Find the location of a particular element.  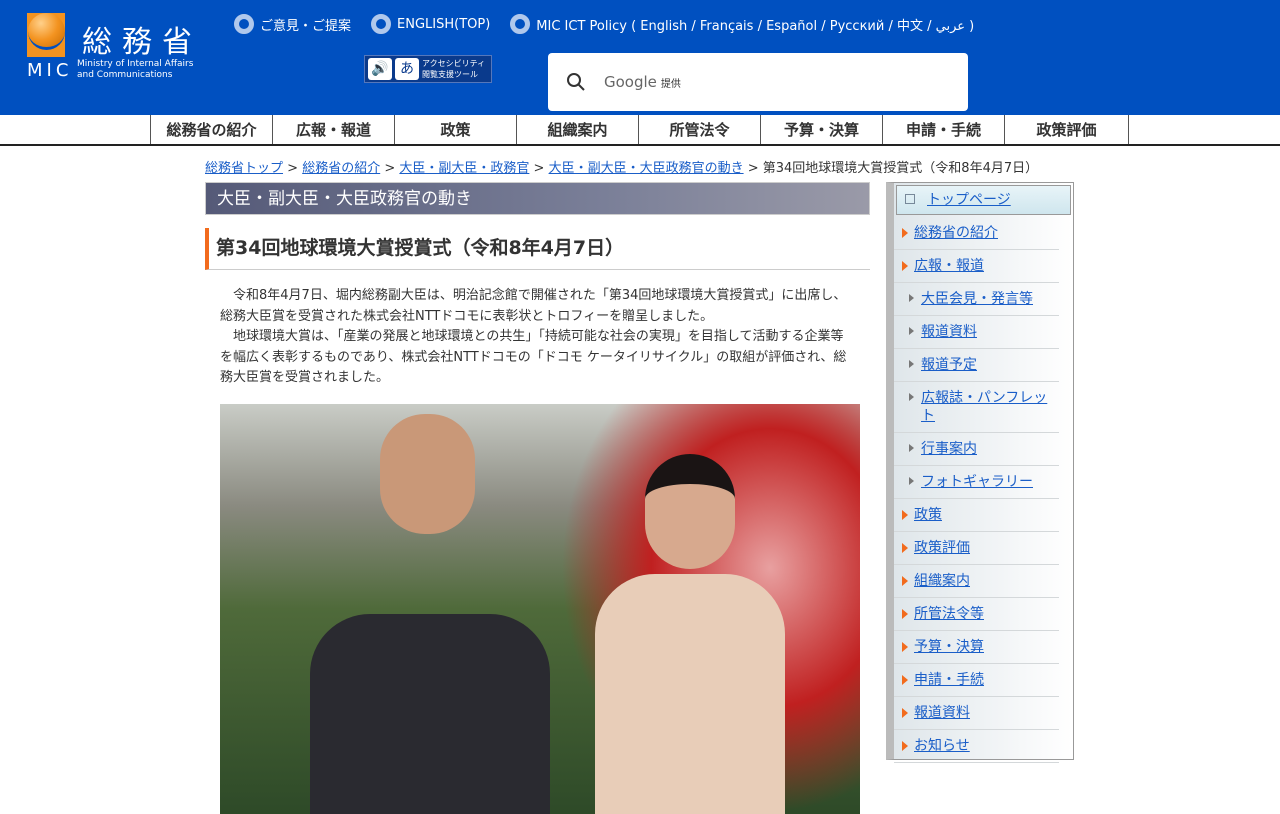

side-menu-link: 広報・報道 is located at coordinates (949, 266).